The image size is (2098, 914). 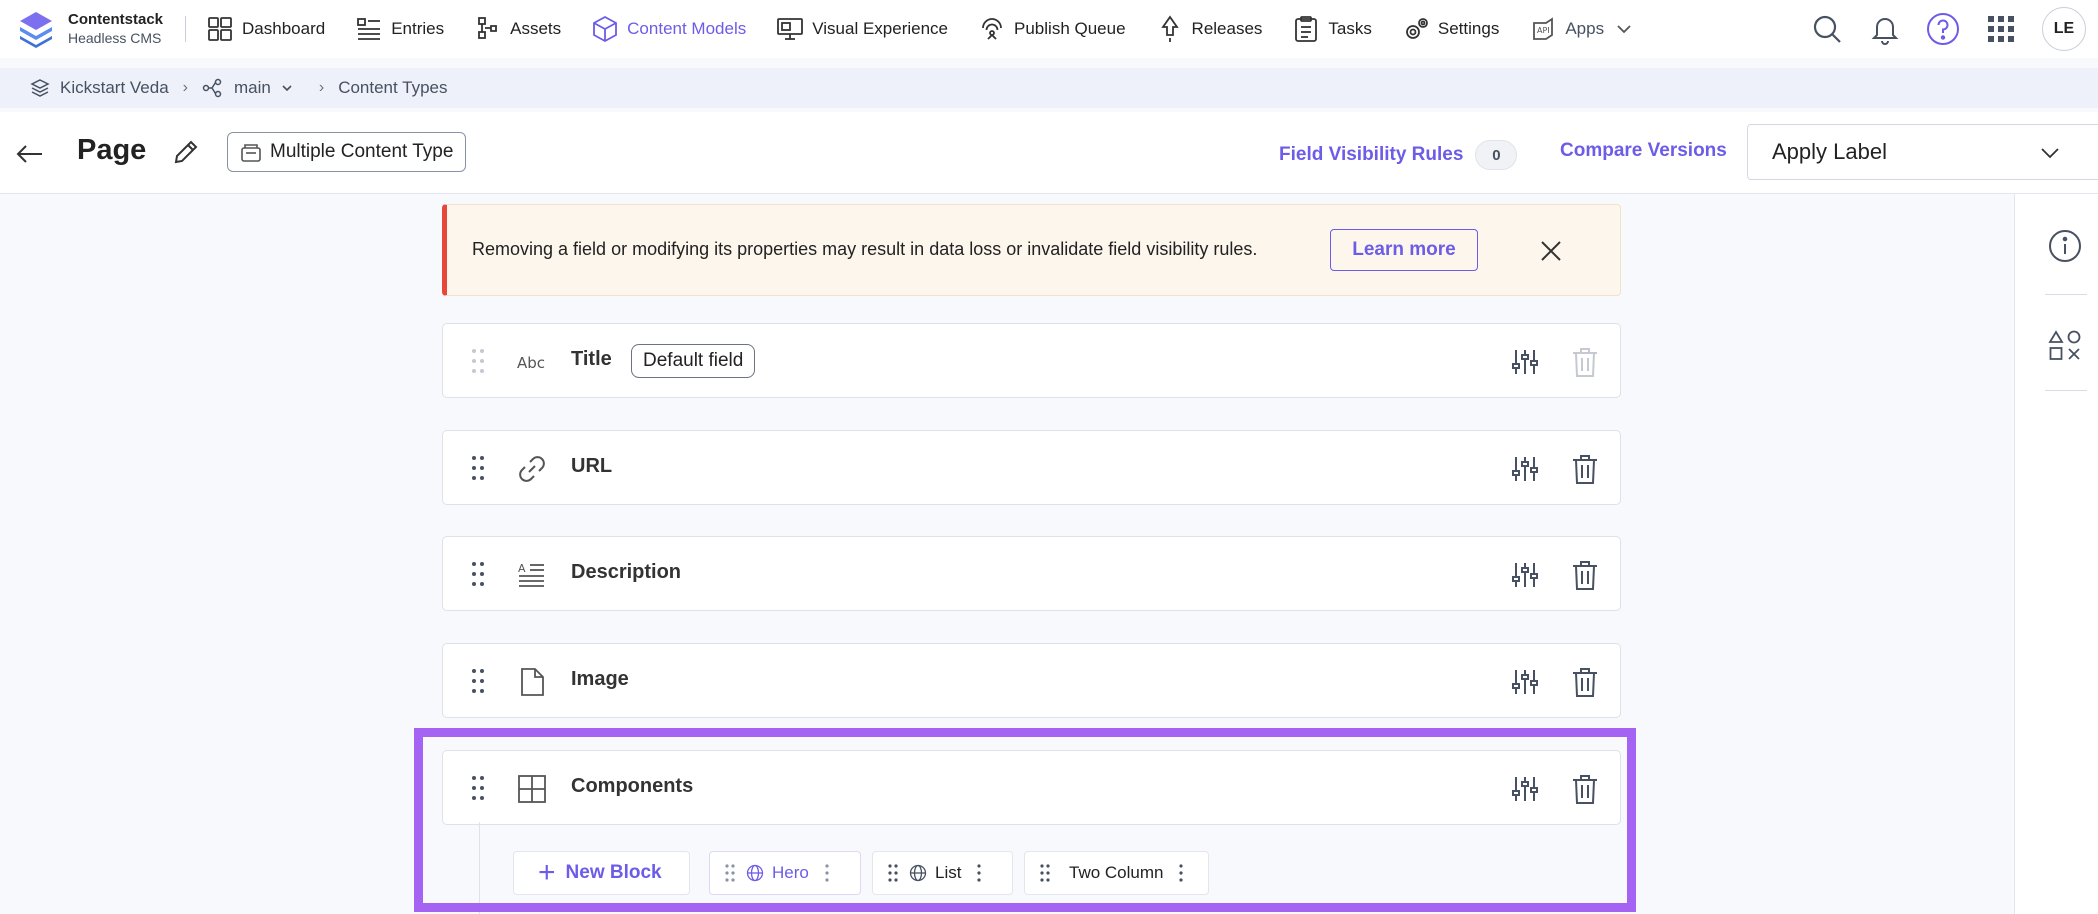 I want to click on user-avatar: LE, so click(x=2064, y=29).